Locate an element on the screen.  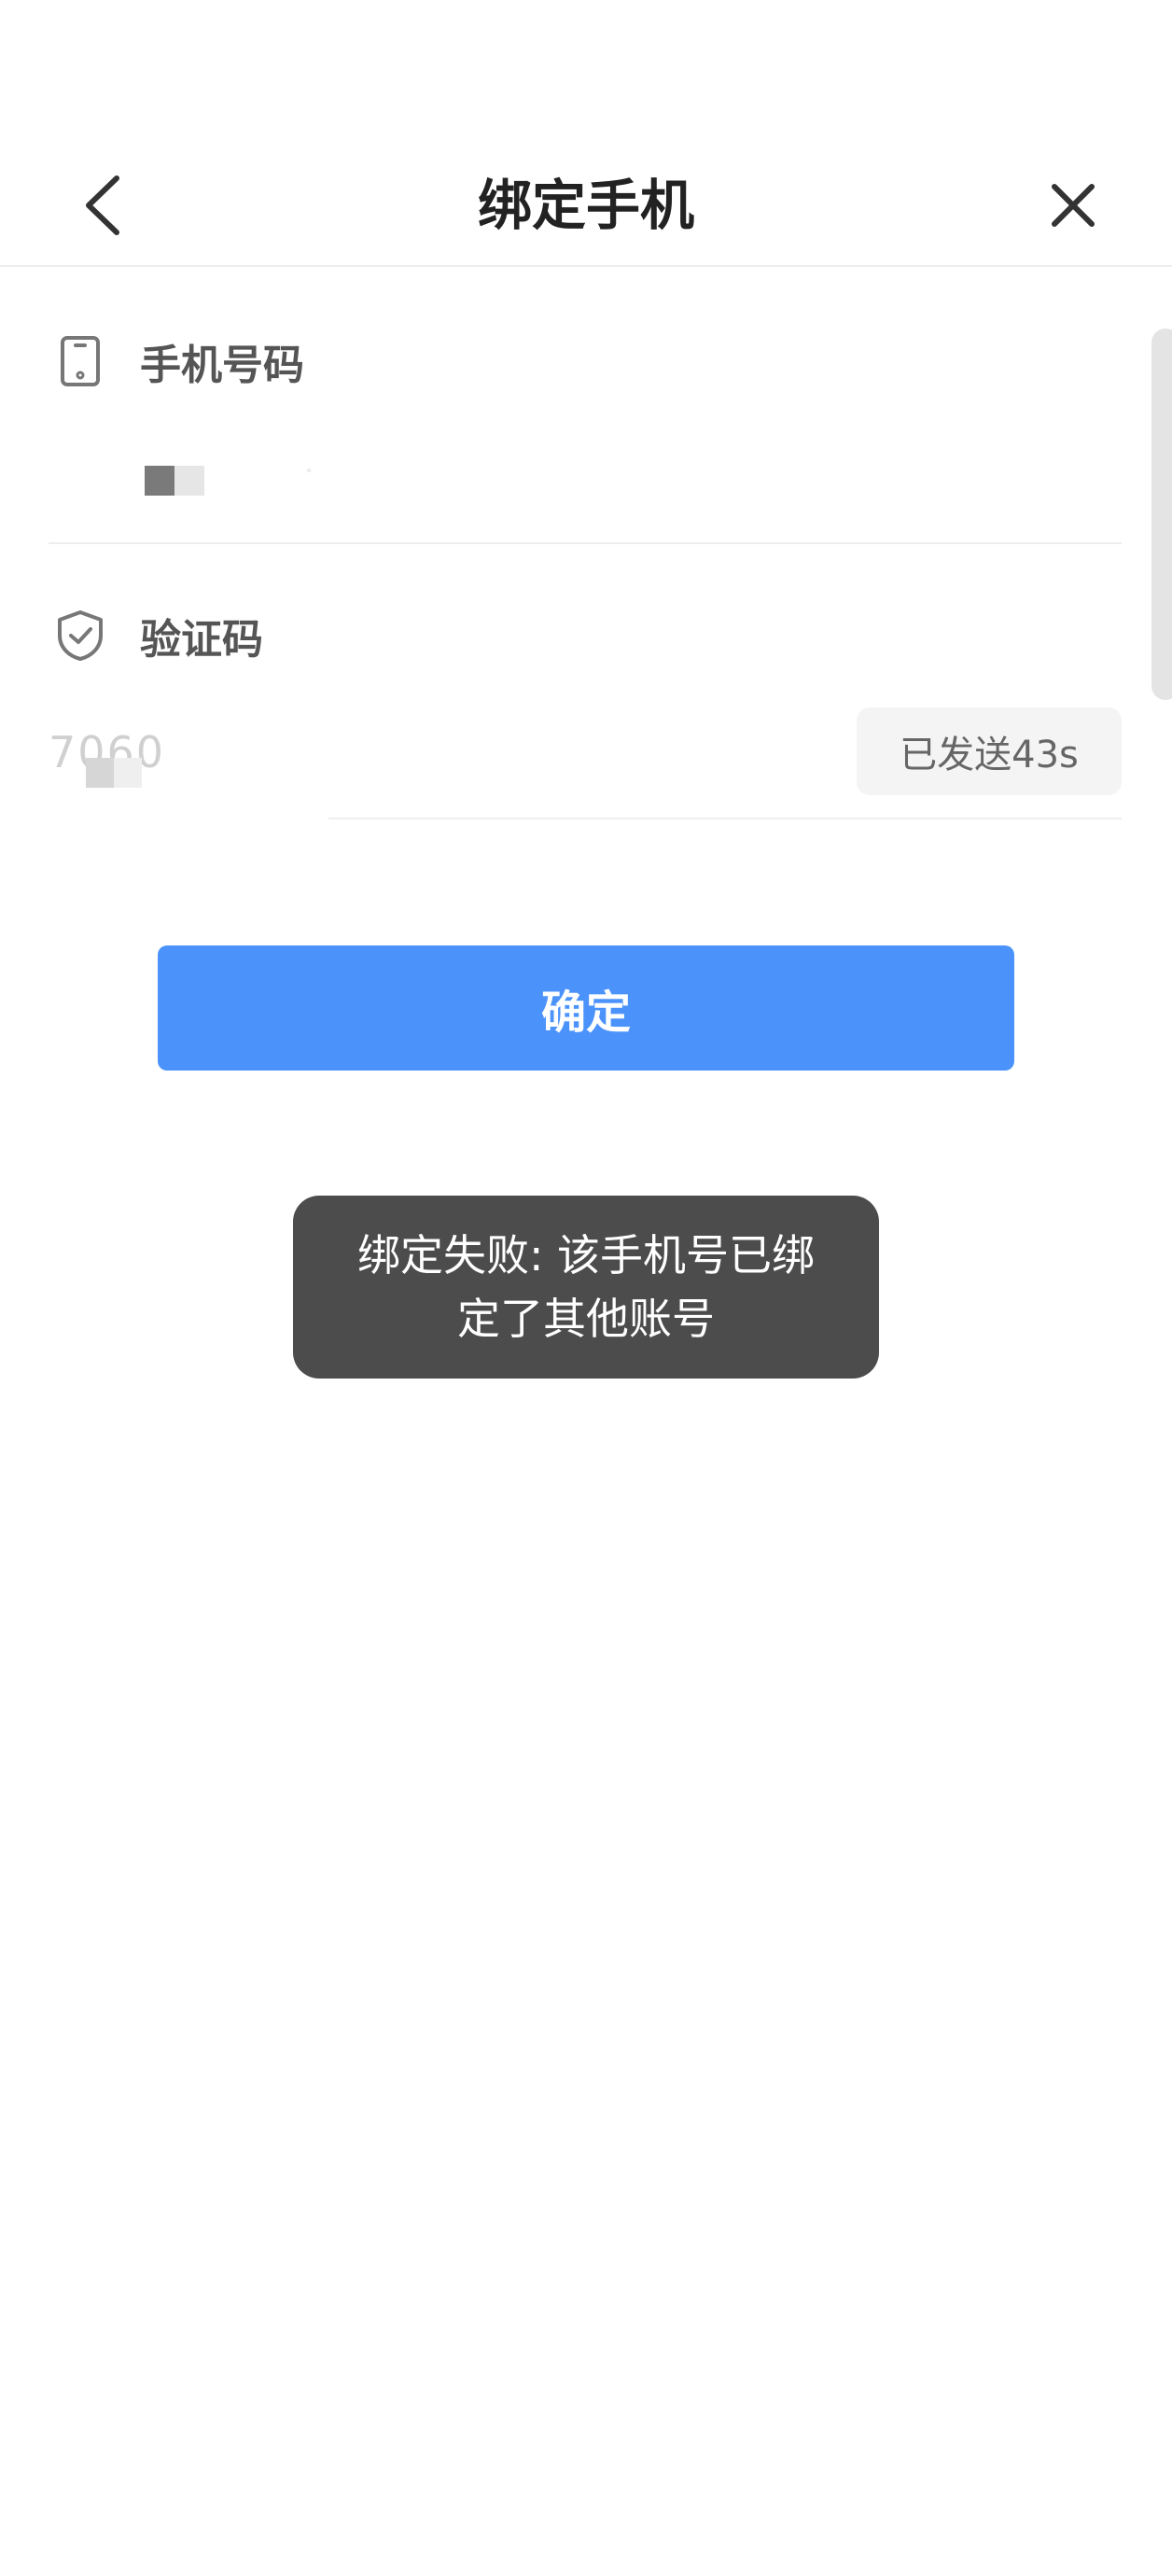
error-toast: 绑定失败: 该手机号已绑定了其他账号 is located at coordinates (586, 1287).